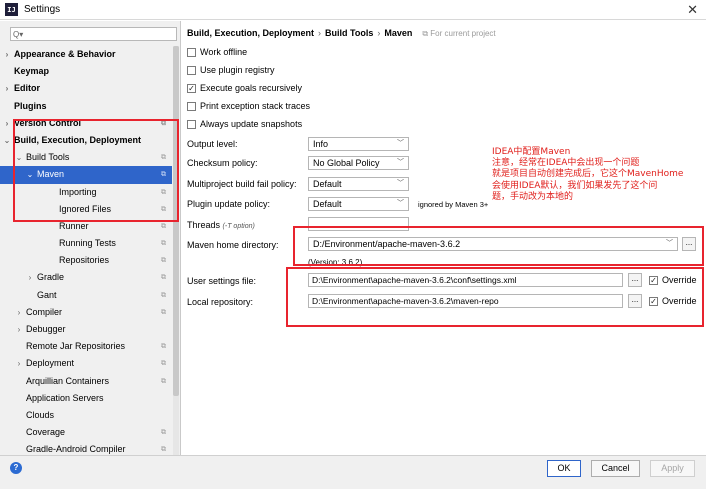 The height and width of the screenshot is (489, 706). I want to click on sidebar-item-compiler: › Compiler ⧉, so click(86, 312).